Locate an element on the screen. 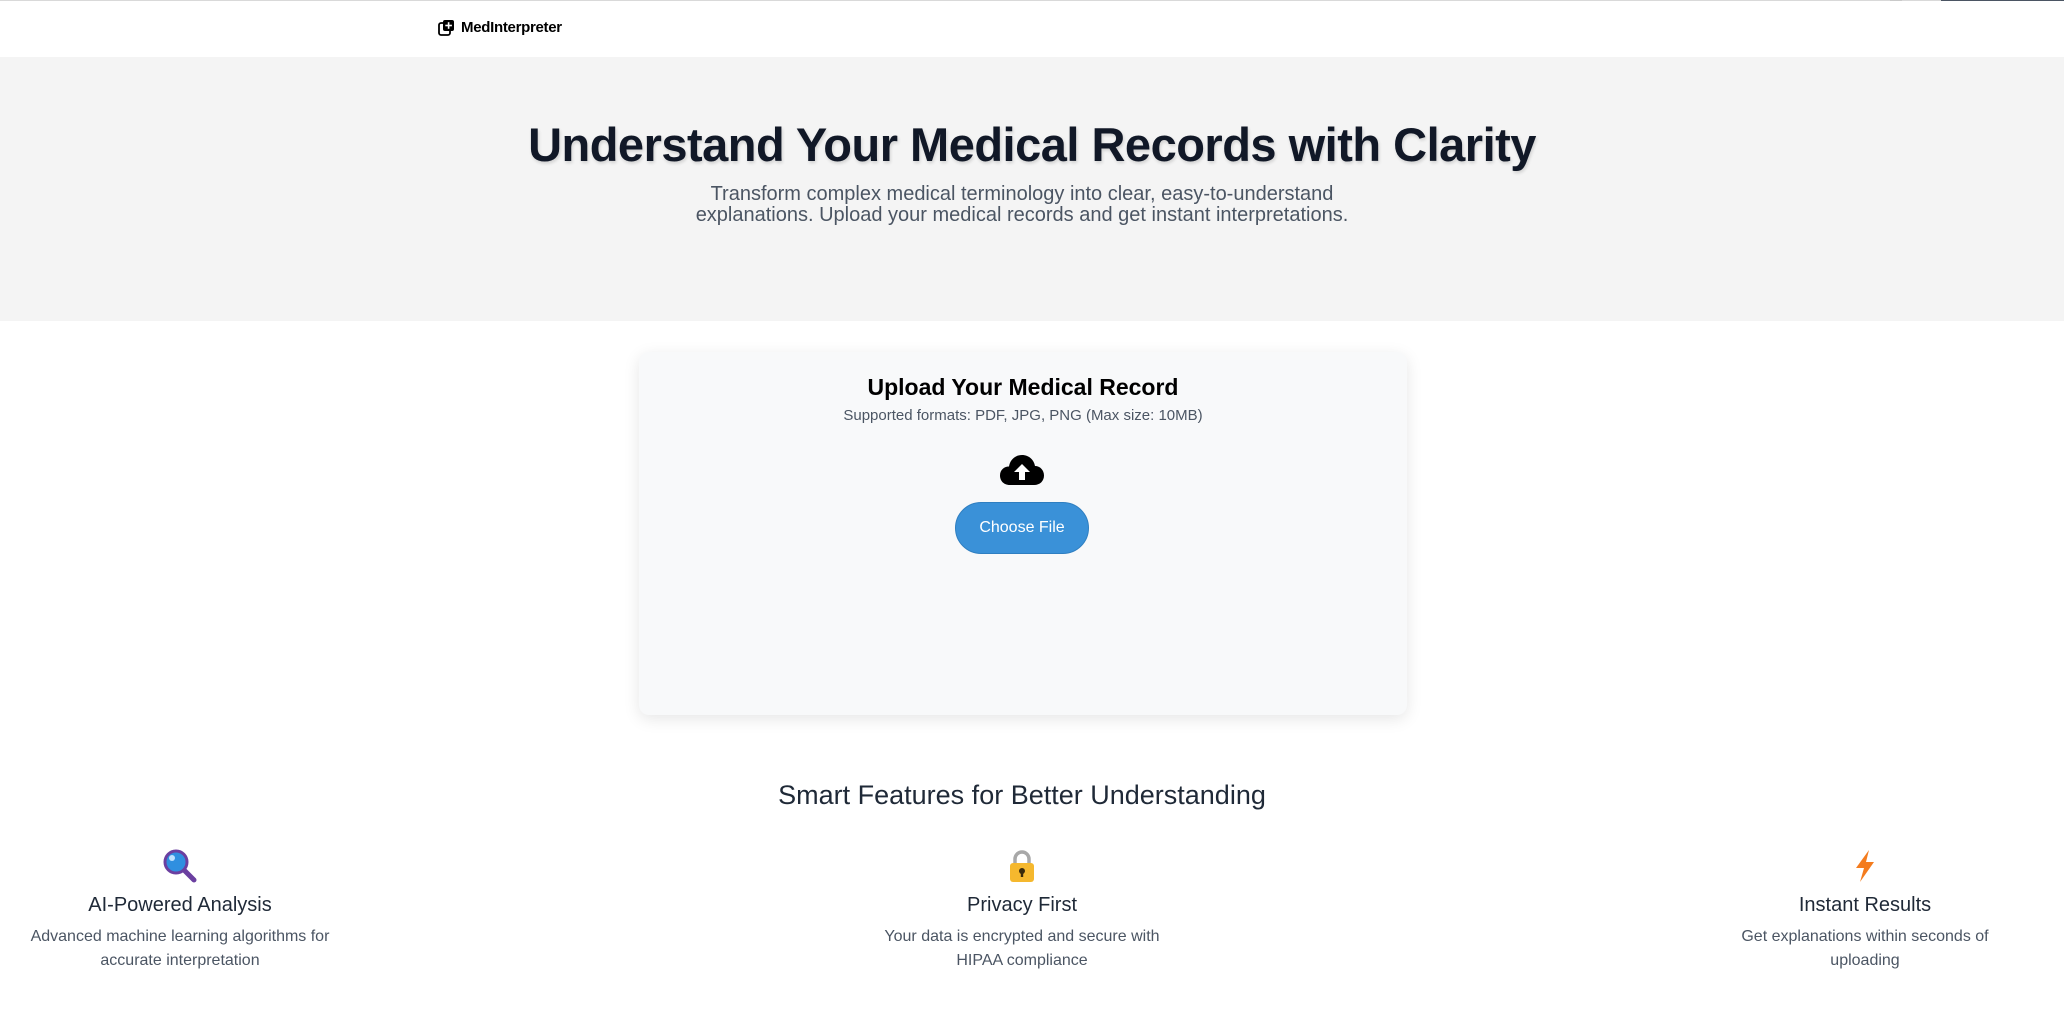 The width and height of the screenshot is (2064, 1032). medical-plus-icon is located at coordinates (446, 28).